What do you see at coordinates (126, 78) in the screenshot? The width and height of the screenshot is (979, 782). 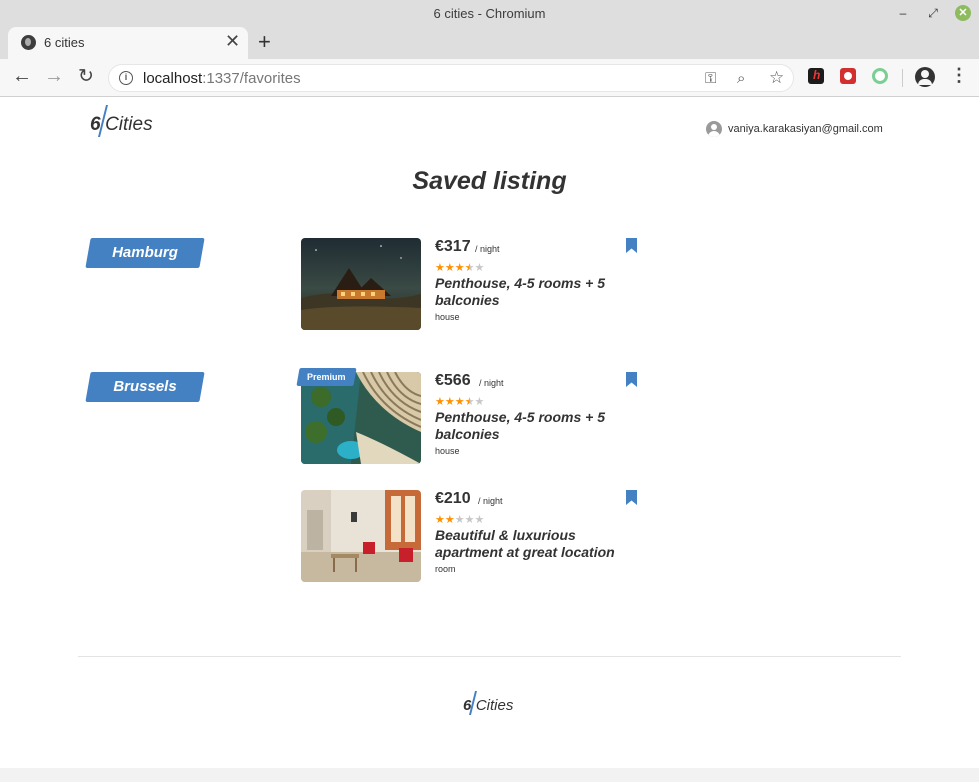 I see `site-info-icon: i` at bounding box center [126, 78].